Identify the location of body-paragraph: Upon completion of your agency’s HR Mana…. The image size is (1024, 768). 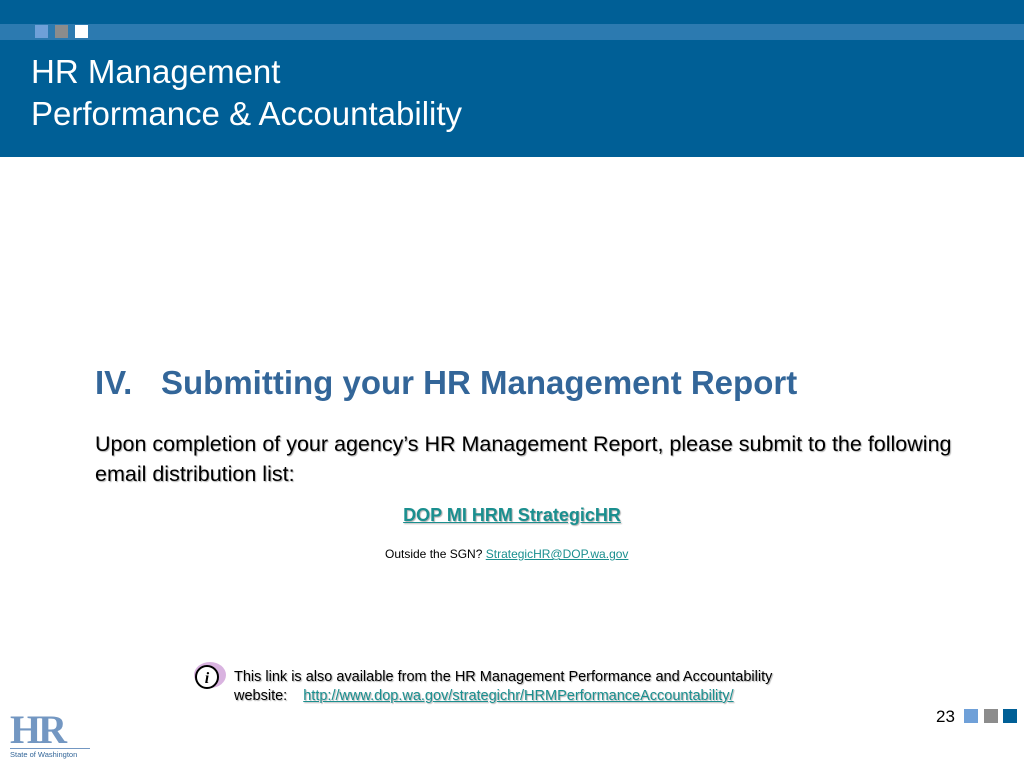
(523, 459).